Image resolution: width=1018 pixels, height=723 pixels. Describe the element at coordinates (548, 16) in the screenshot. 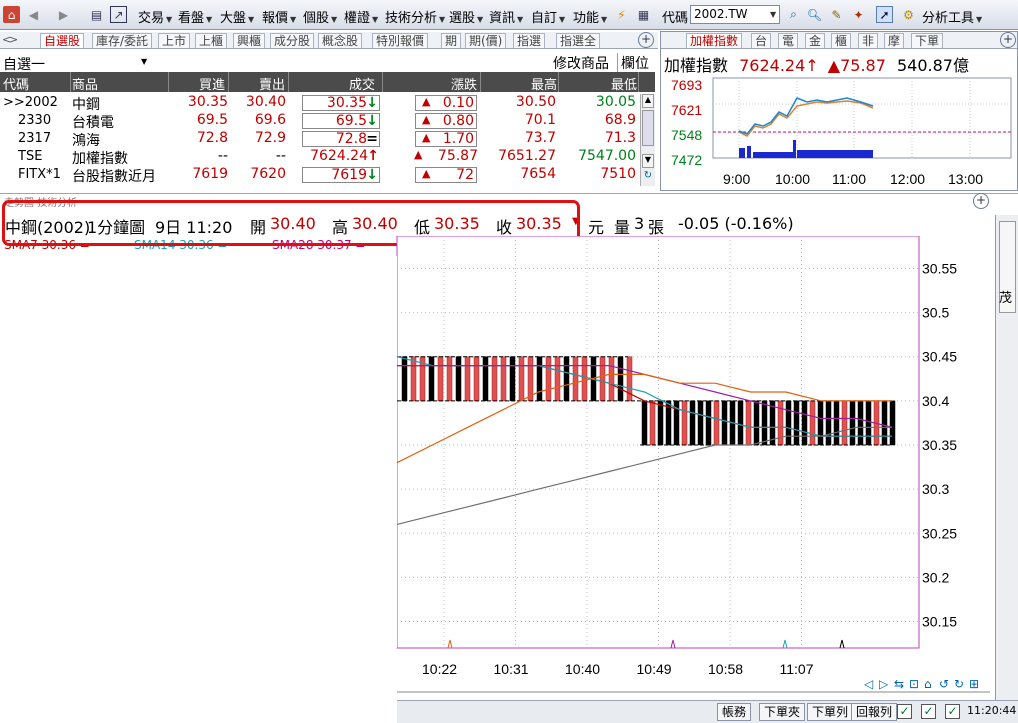

I see `menu-item-9: 自訂 ▼` at that location.